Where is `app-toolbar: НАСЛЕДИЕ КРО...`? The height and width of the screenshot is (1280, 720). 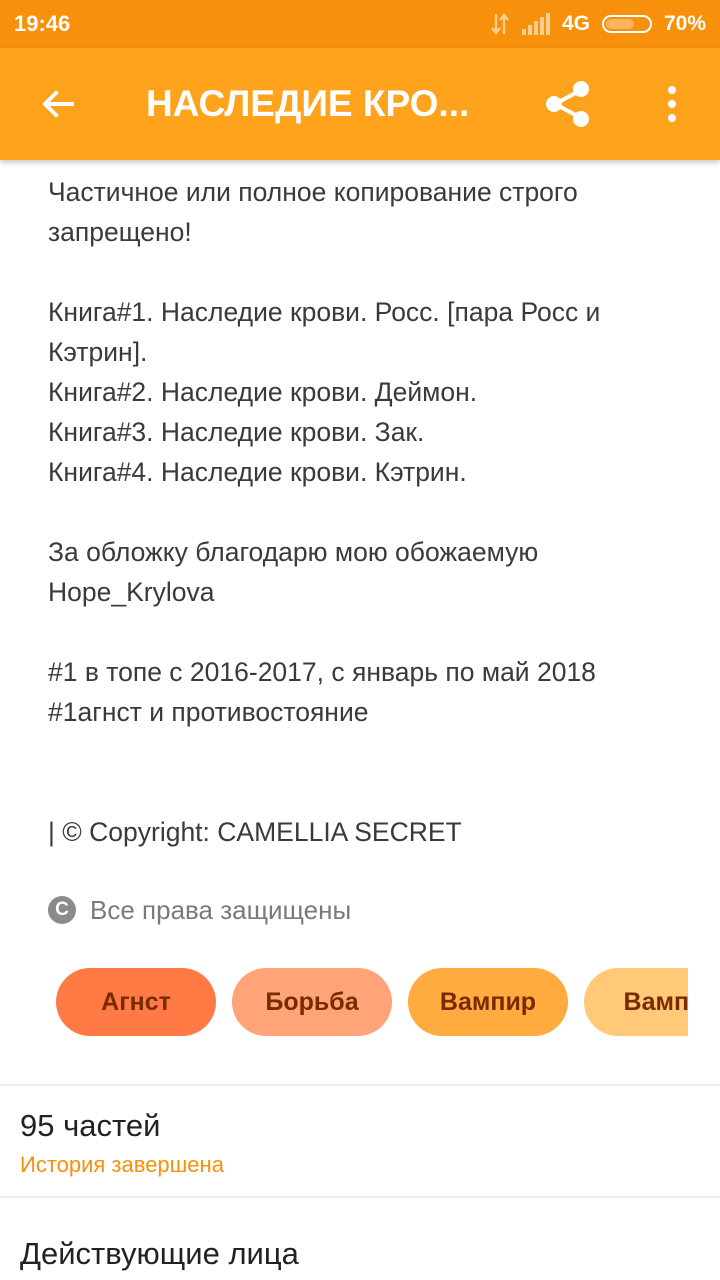
app-toolbar: НАСЛЕДИЕ КРО... is located at coordinates (360, 104).